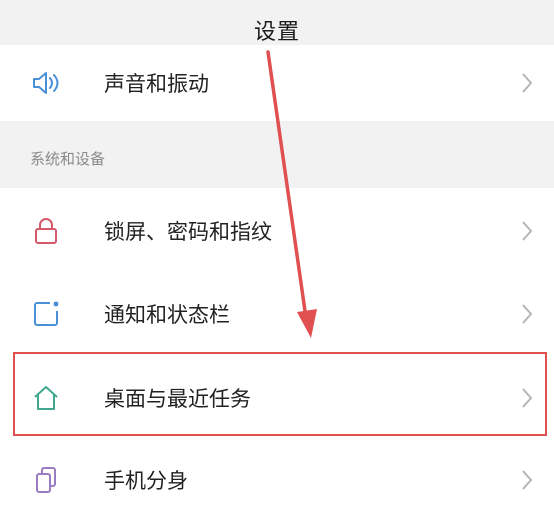 The width and height of the screenshot is (554, 528). Describe the element at coordinates (46, 313) in the screenshot. I see `notification-icon` at that location.